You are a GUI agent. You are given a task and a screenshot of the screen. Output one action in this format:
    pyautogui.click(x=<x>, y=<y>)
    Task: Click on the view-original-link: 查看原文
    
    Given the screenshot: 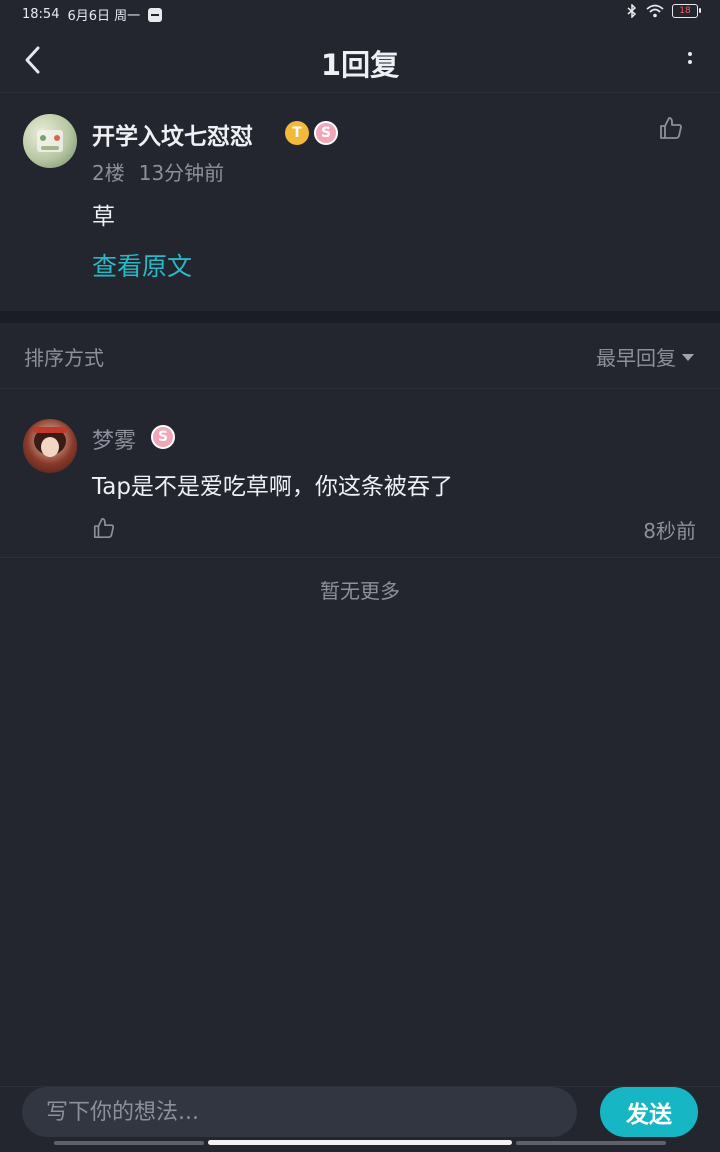 What is the action you would take?
    pyautogui.click(x=142, y=265)
    